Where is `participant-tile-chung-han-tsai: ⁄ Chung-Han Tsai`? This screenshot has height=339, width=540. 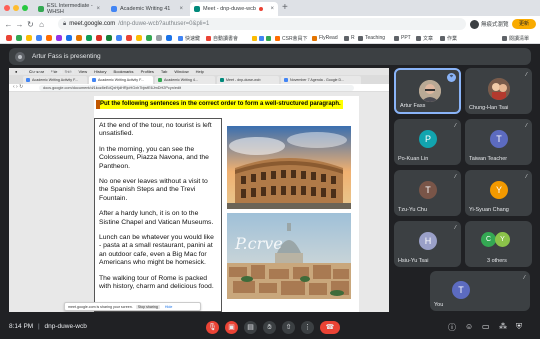
participant-tile-chung-han-tsai: ⁄ Chung-Han Tsai is located at coordinates (498, 91).